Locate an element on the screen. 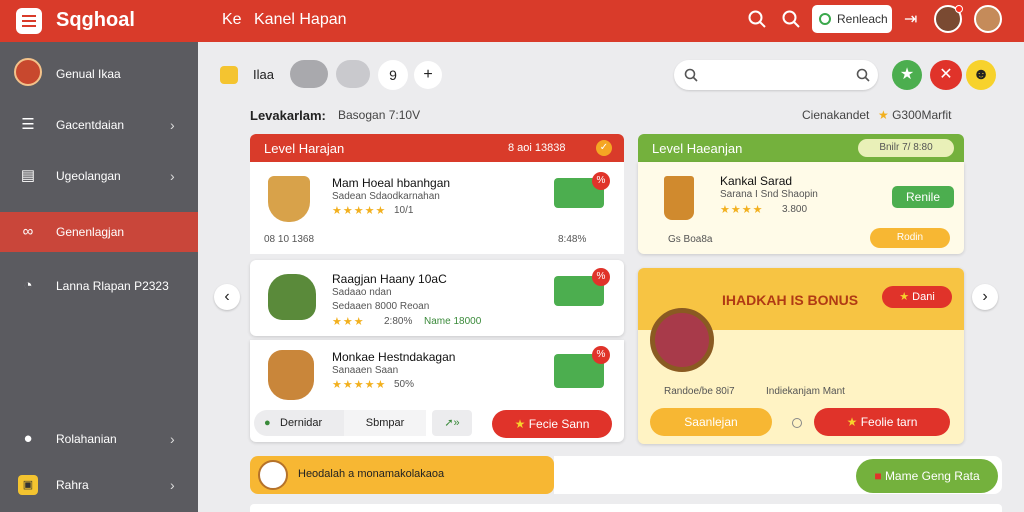  points-value: ★ G300Marfit is located at coordinates (914, 115).